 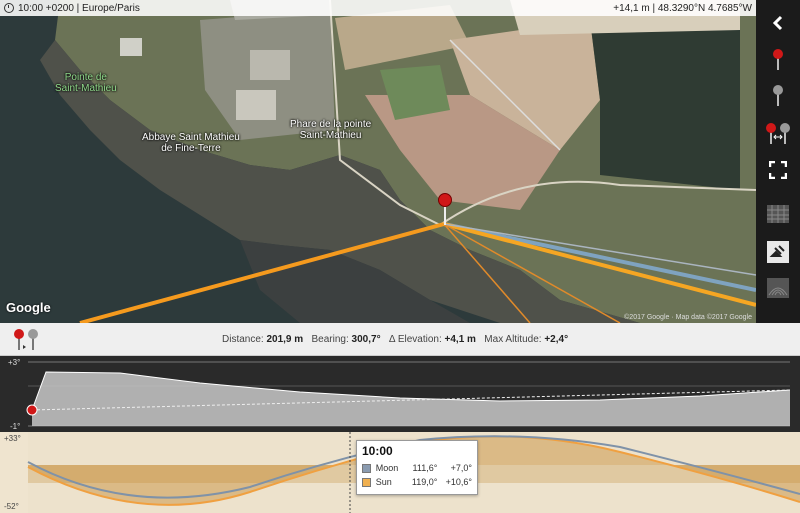 What do you see at coordinates (513, 339) in the screenshot?
I see `max-altitude-label: Max Altitude:` at bounding box center [513, 339].